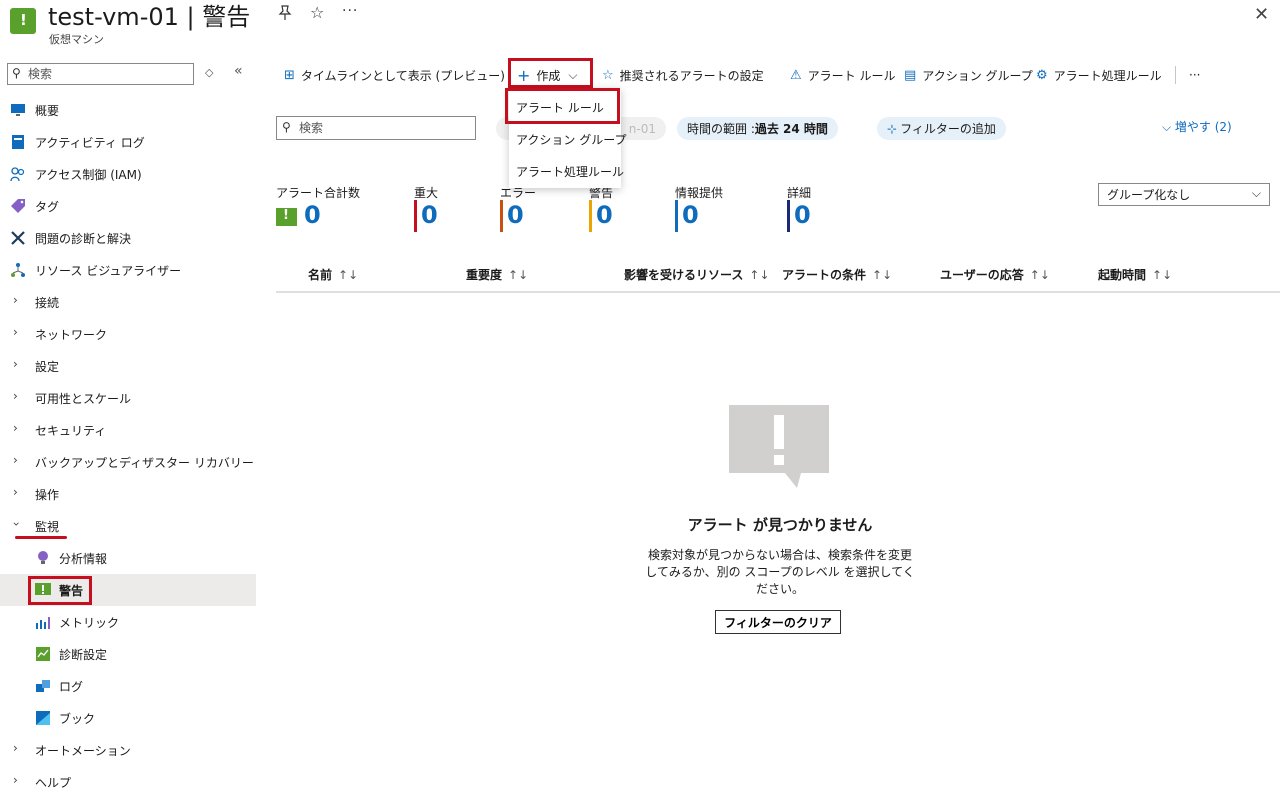 This screenshot has height=796, width=1284. What do you see at coordinates (402, 75) in the screenshot?
I see `timeline-view-label: タイムラインとして表示 (プレビュー)` at bounding box center [402, 75].